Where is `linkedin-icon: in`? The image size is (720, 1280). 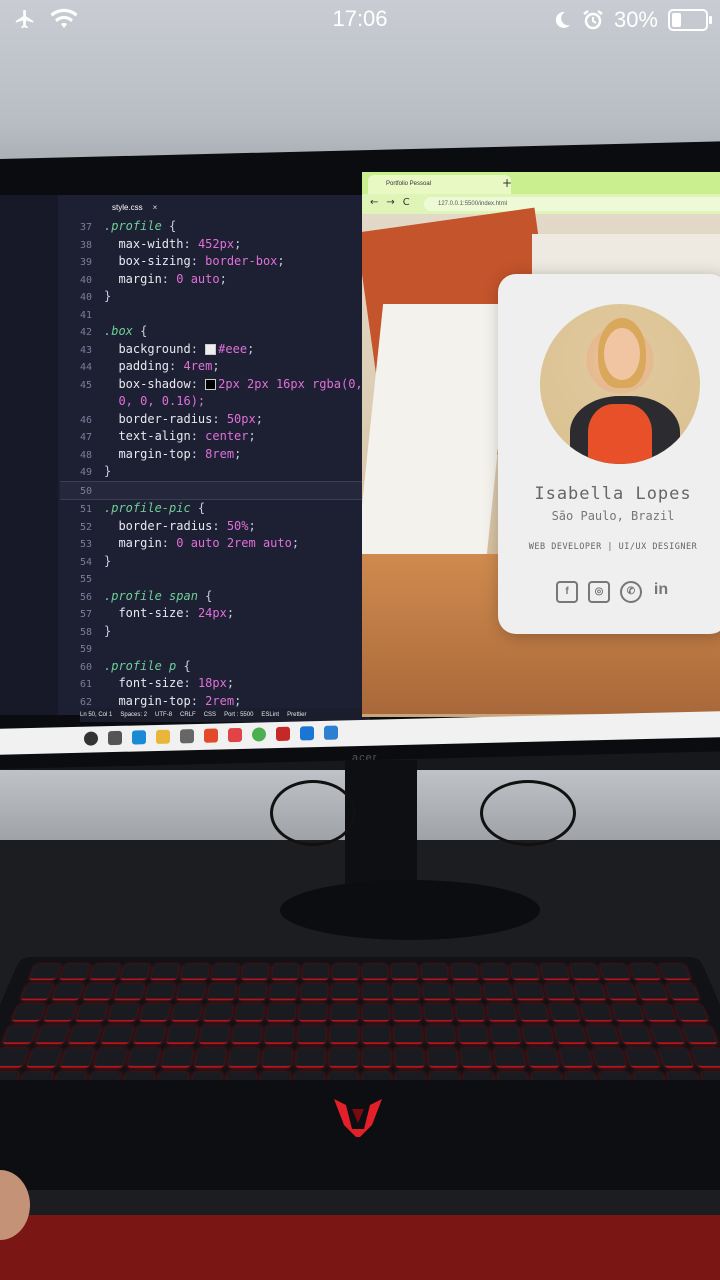
linkedin-icon: in is located at coordinates (661, 590).